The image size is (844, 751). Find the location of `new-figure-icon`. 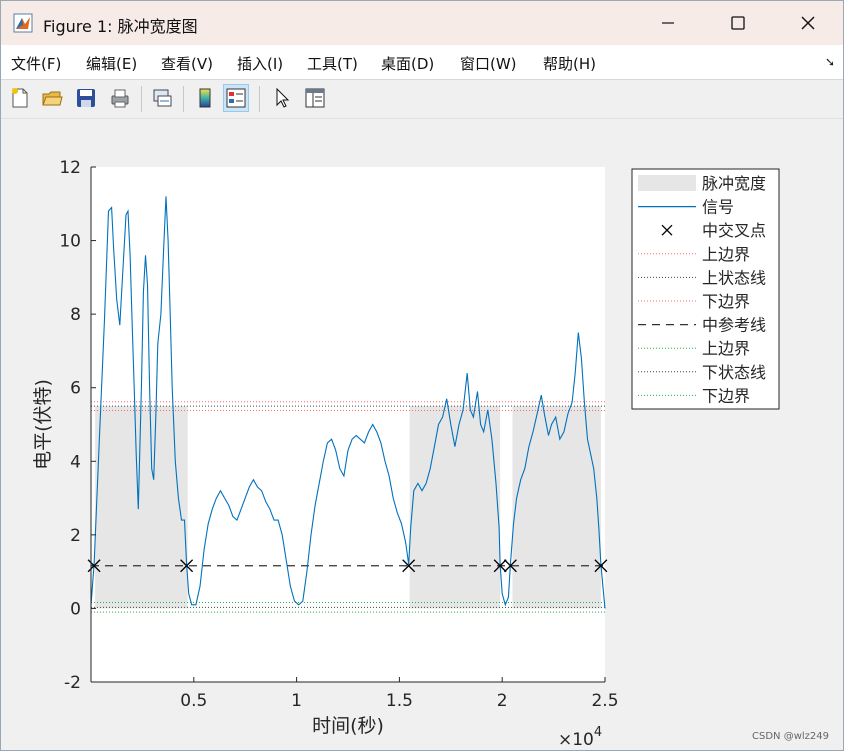

new-figure-icon is located at coordinates (20, 98).